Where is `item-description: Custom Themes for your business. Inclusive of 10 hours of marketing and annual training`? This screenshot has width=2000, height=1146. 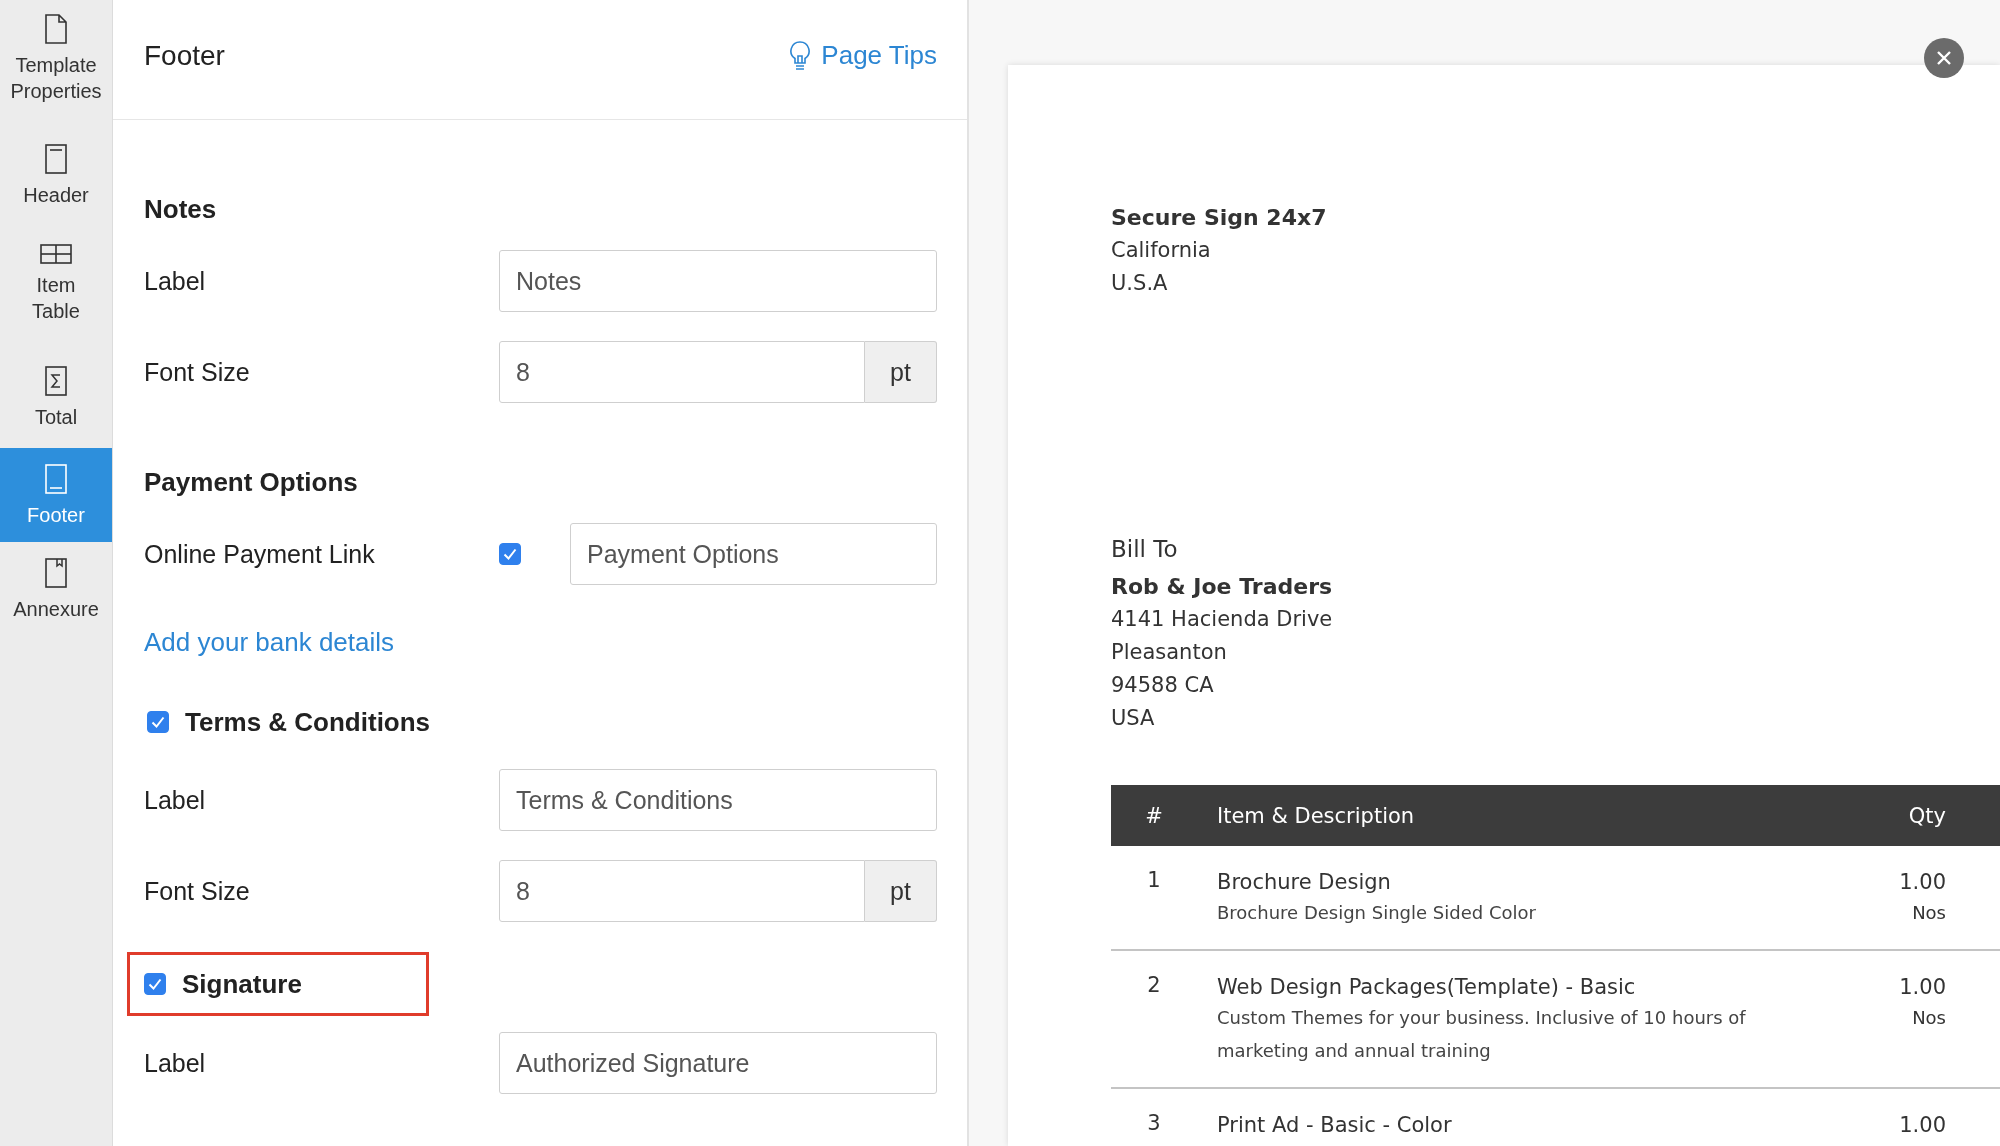 item-description: Custom Themes for your business. Inclusive of 10 hours of marketing and annual training is located at coordinates (1482, 1034).